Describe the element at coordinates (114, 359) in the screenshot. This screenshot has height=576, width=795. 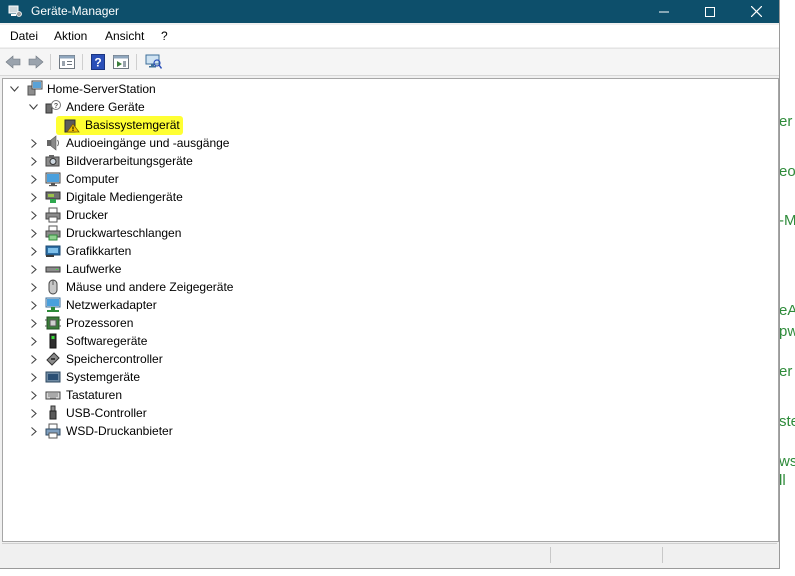
I see `tree-category-item: Speichercontroller` at that location.